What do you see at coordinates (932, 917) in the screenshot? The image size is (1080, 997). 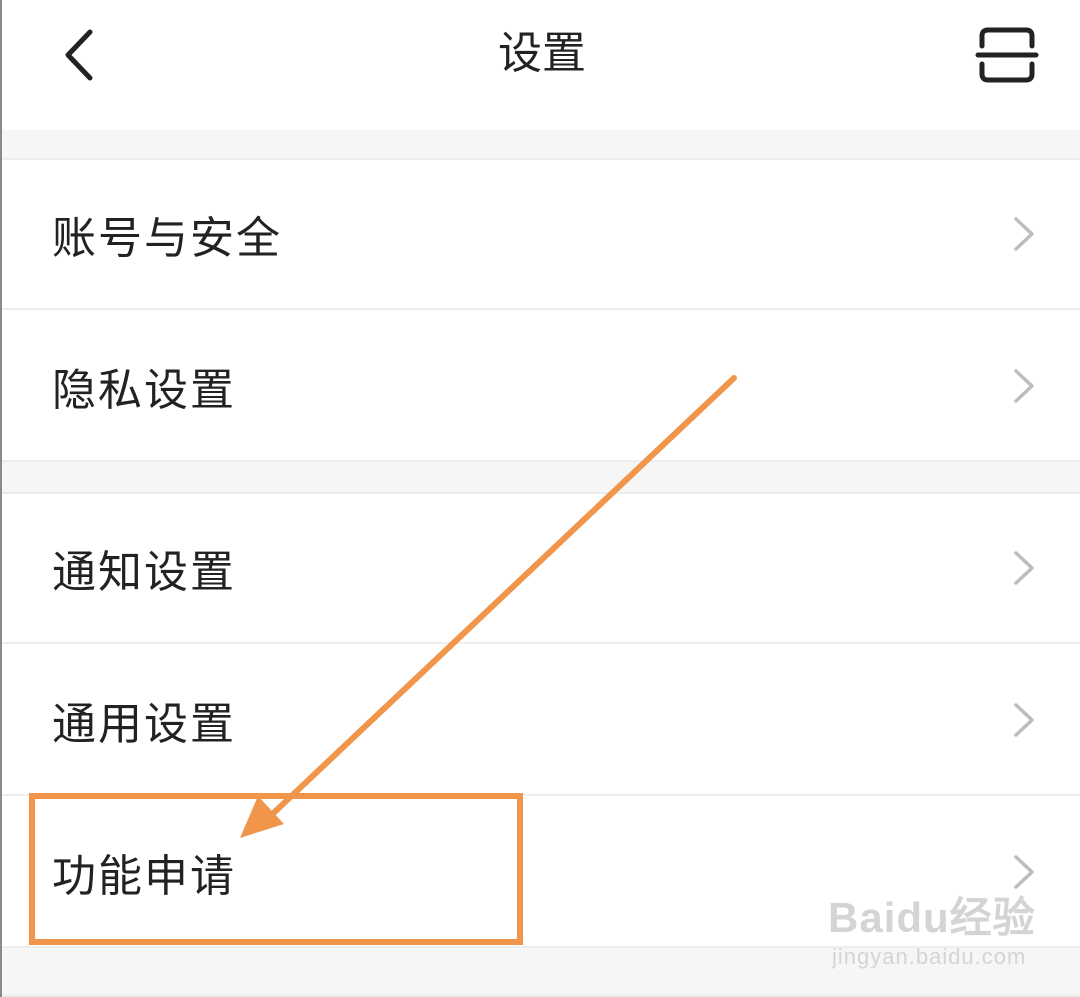 I see `watermark-logo: Baidu经验` at bounding box center [932, 917].